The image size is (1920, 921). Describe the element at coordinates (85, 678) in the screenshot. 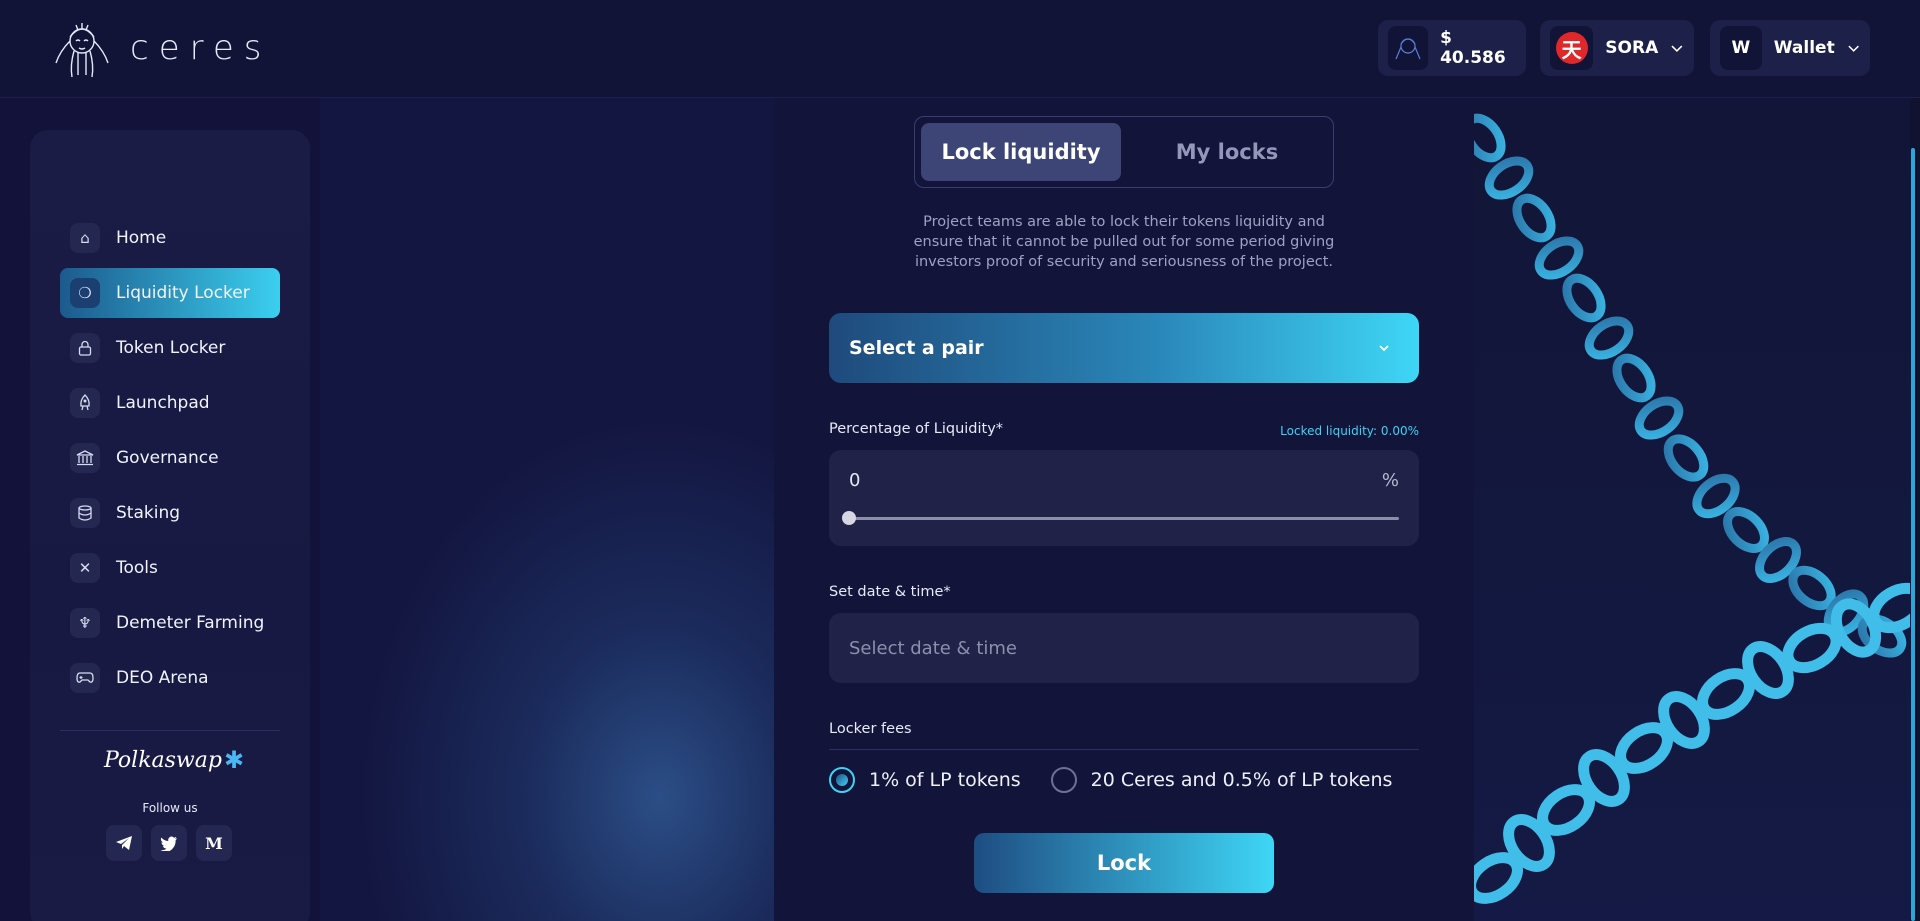

I see `gamepad-icon` at that location.